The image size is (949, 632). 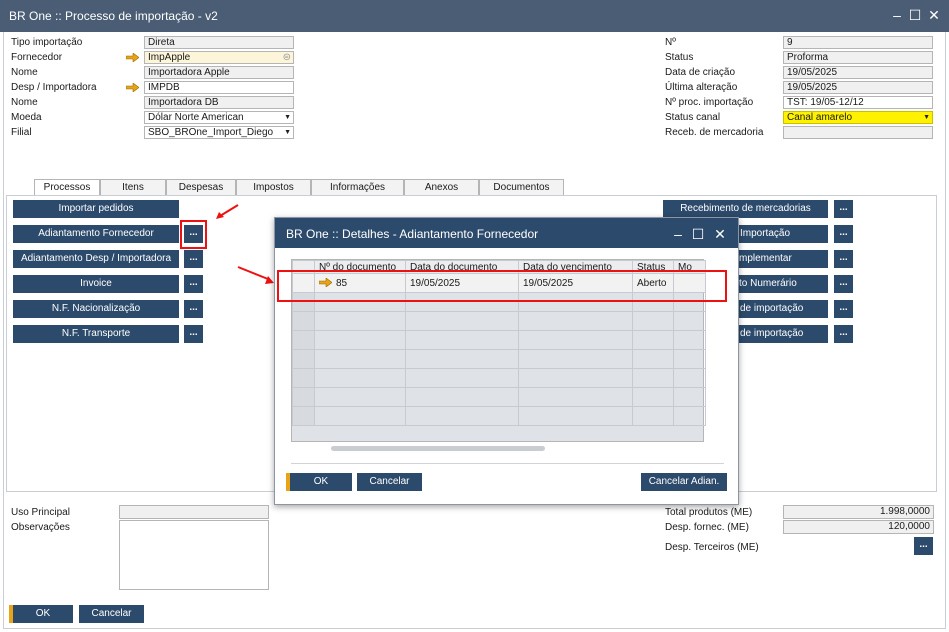 I want to click on moeda-select: Dólar Norte American, so click(x=219, y=117).